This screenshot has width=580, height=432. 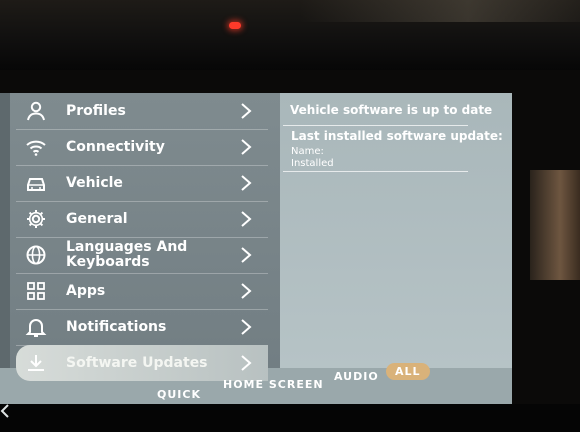 What do you see at coordinates (36, 111) in the screenshot?
I see `person-icon` at bounding box center [36, 111].